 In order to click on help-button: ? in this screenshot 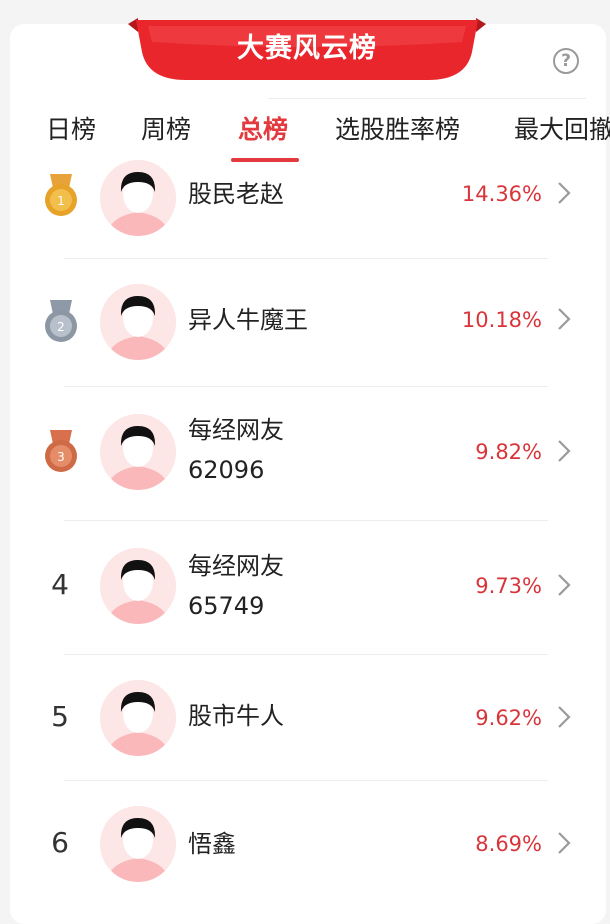, I will do `click(566, 61)`.